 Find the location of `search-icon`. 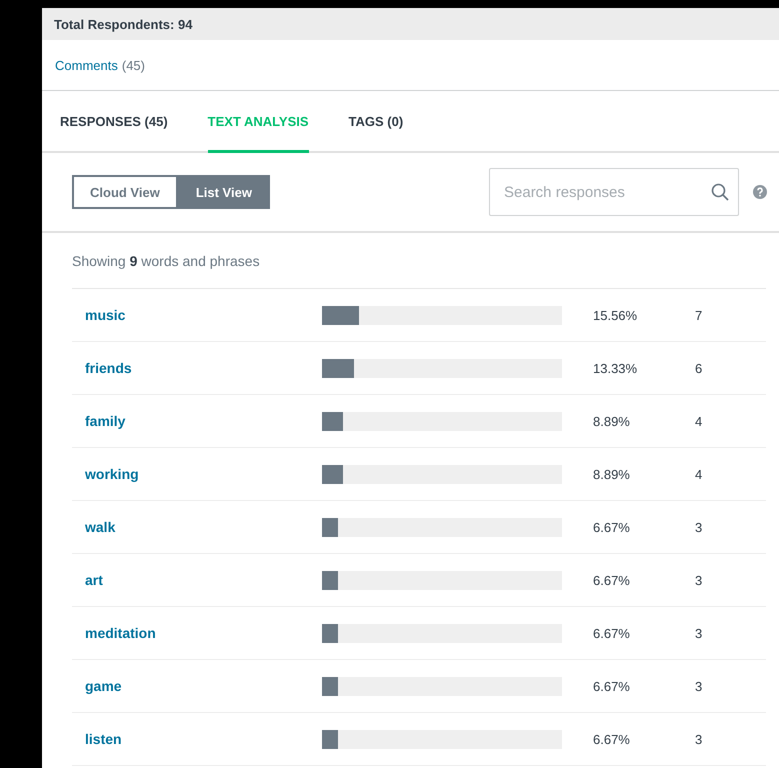

search-icon is located at coordinates (720, 192).